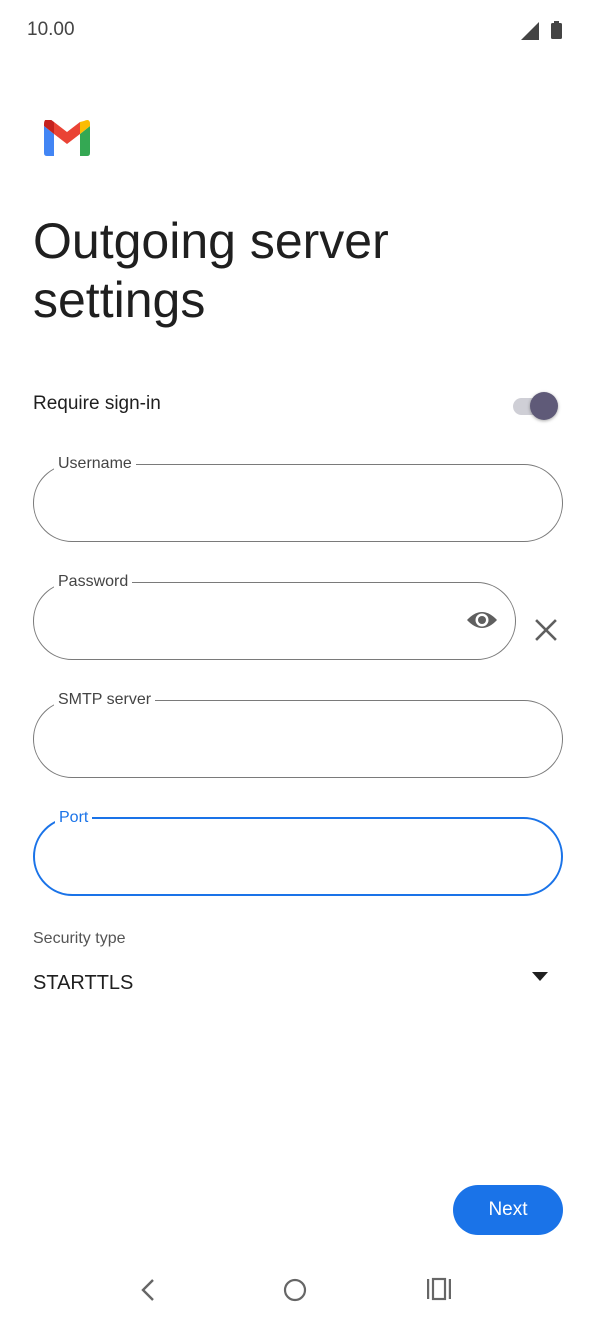 This screenshot has width=596, height=1326. I want to click on port-label: Port, so click(74, 817).